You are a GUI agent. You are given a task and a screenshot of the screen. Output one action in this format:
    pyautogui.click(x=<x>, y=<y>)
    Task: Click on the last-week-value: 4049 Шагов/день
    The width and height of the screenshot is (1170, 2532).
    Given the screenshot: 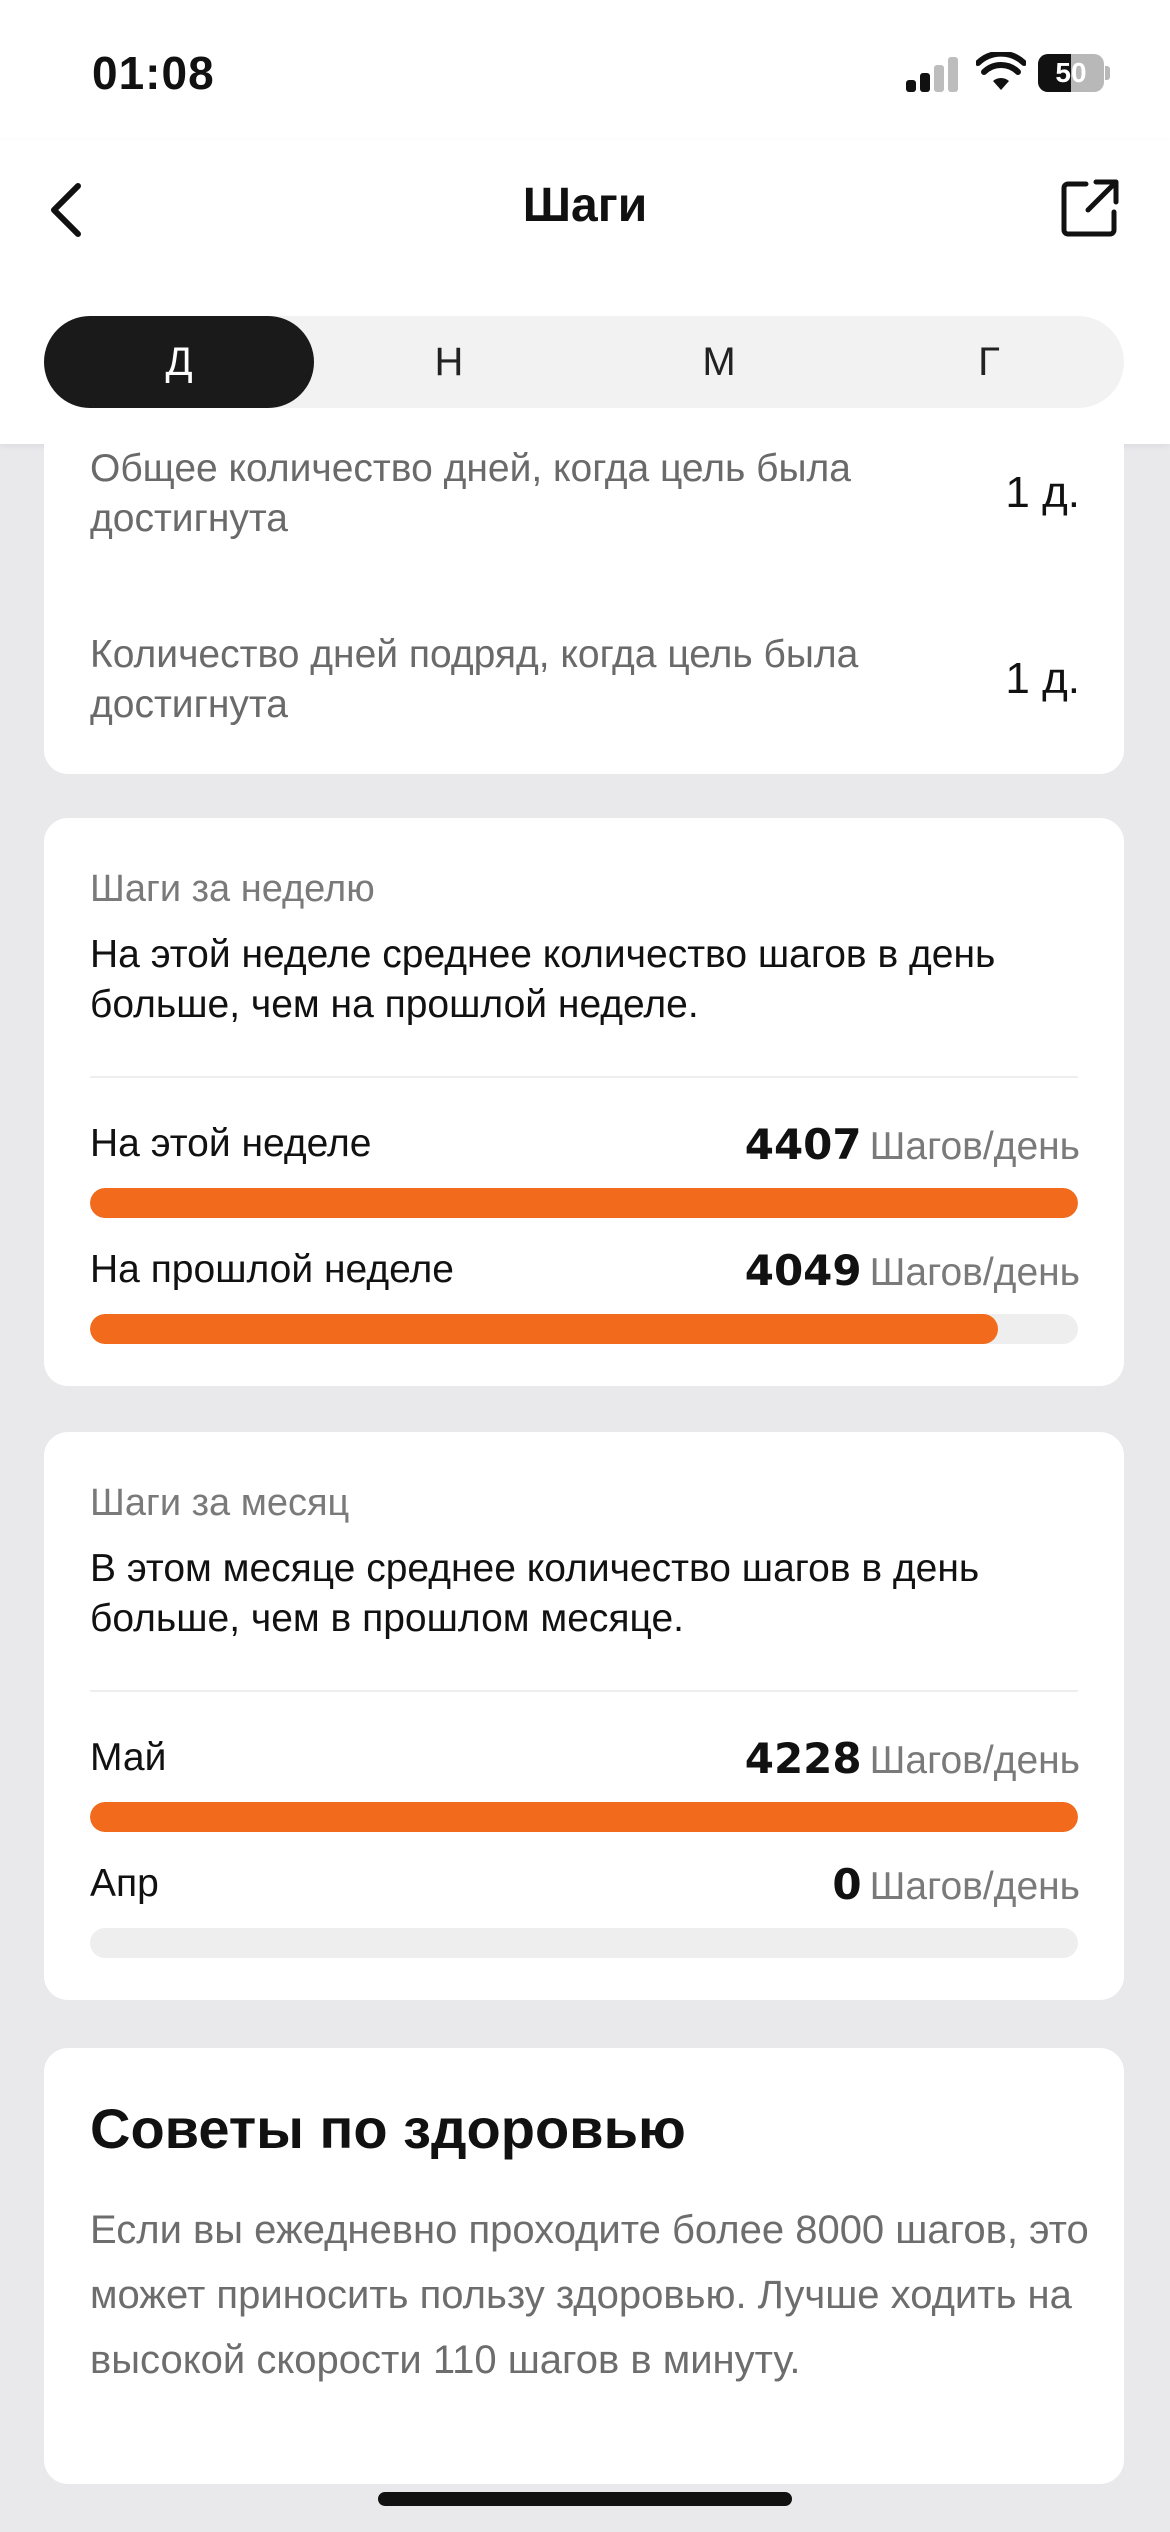 What is the action you would take?
    pyautogui.click(x=912, y=1270)
    